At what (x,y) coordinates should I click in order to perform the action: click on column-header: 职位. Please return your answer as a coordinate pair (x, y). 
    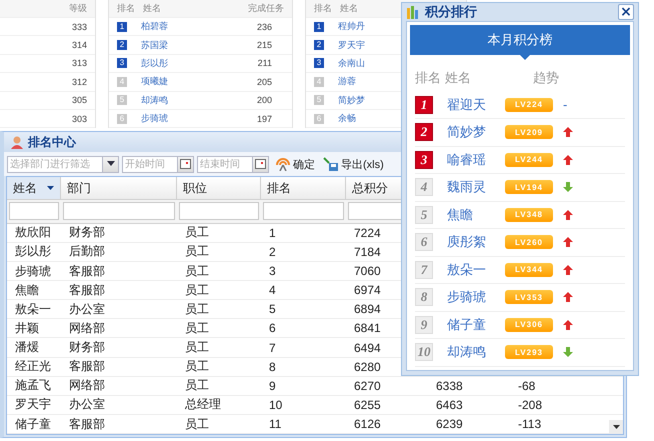
    Looking at the image, I should click on (195, 188).